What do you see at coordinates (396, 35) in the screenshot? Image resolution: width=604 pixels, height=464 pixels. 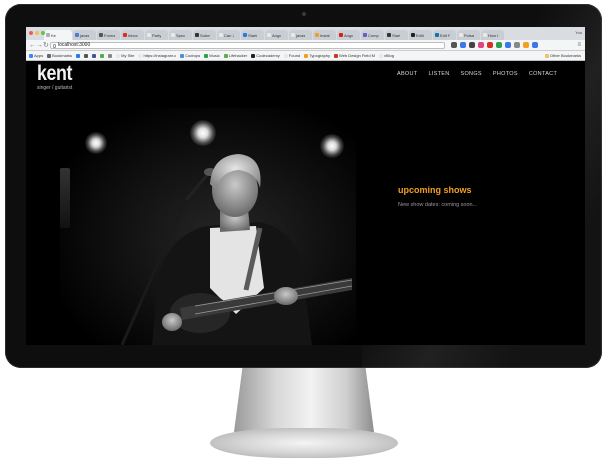 I see `browser-tab: Start` at bounding box center [396, 35].